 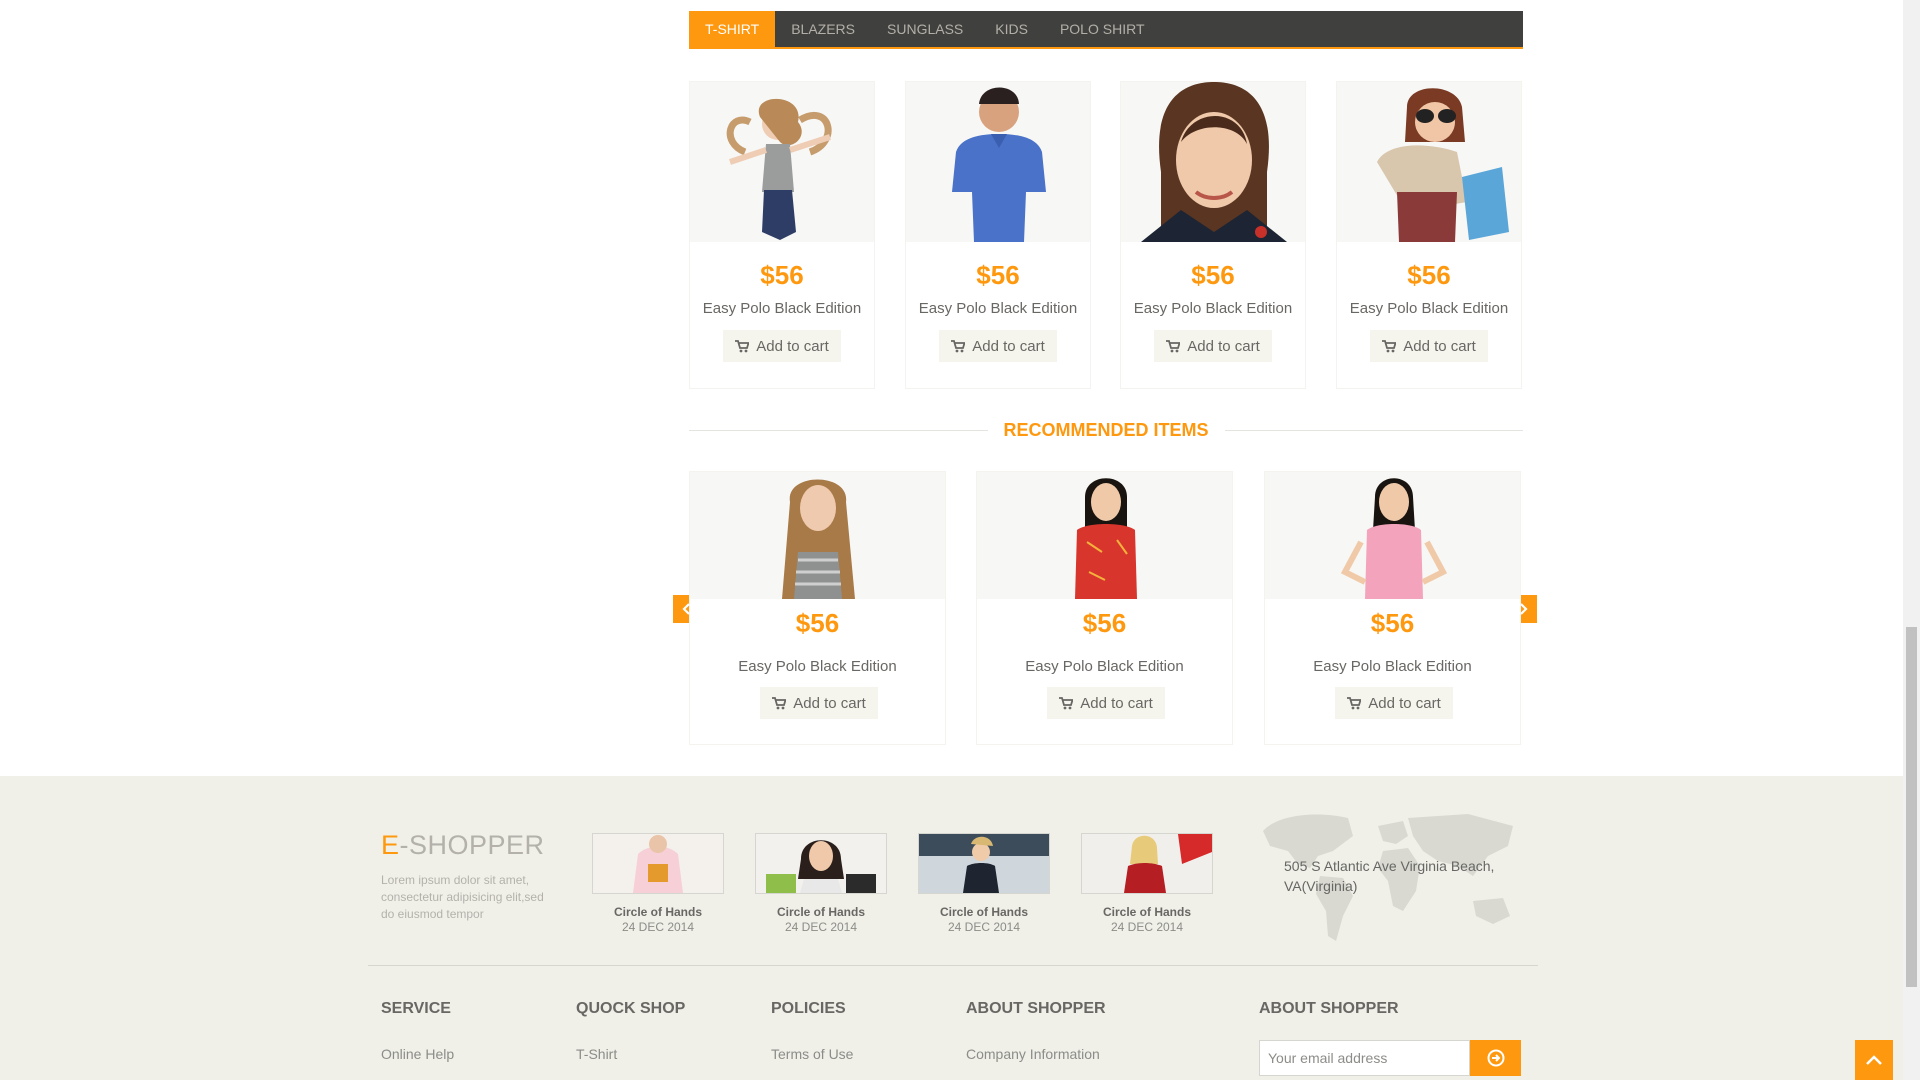 I want to click on logo-e: E, so click(x=390, y=845).